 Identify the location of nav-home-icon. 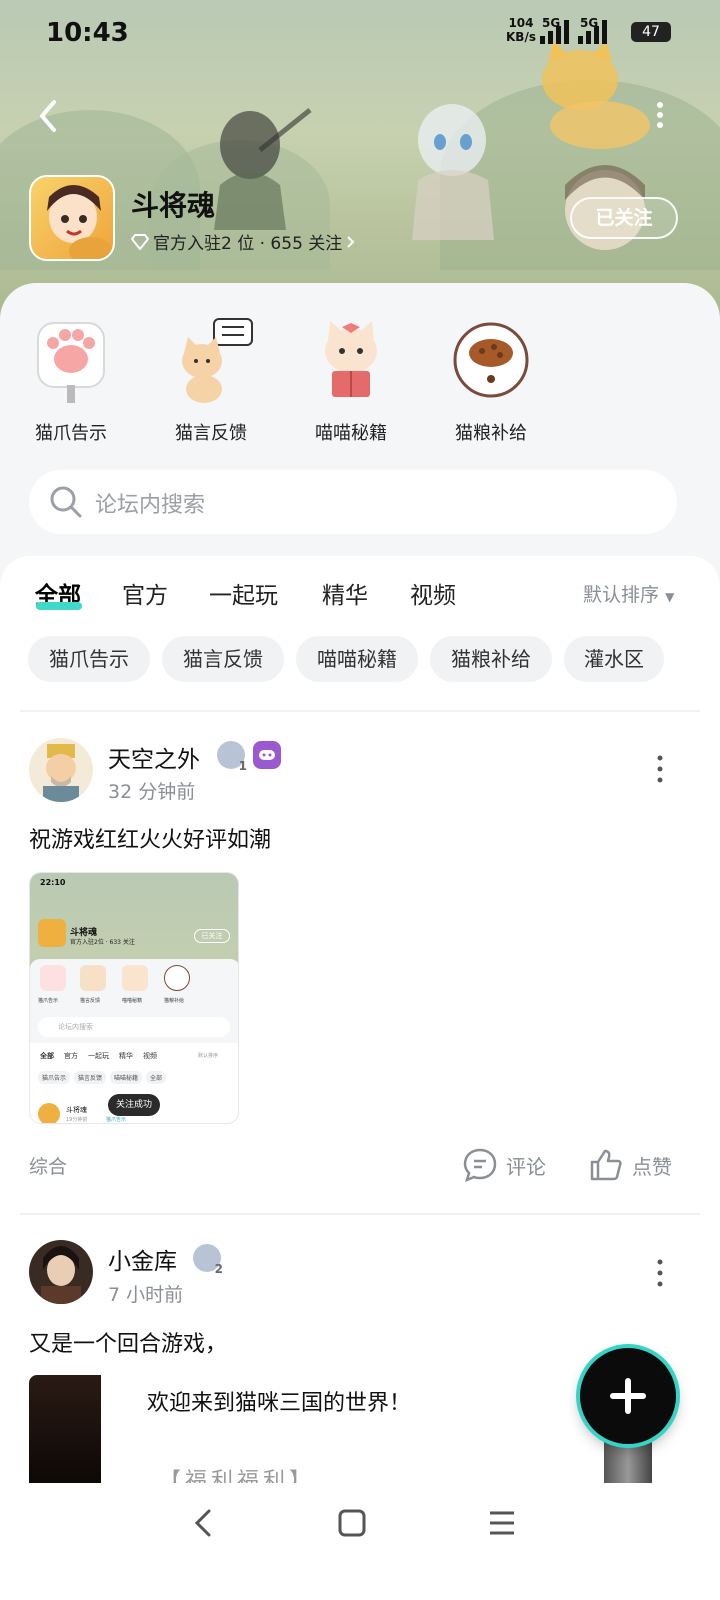
(352, 1523).